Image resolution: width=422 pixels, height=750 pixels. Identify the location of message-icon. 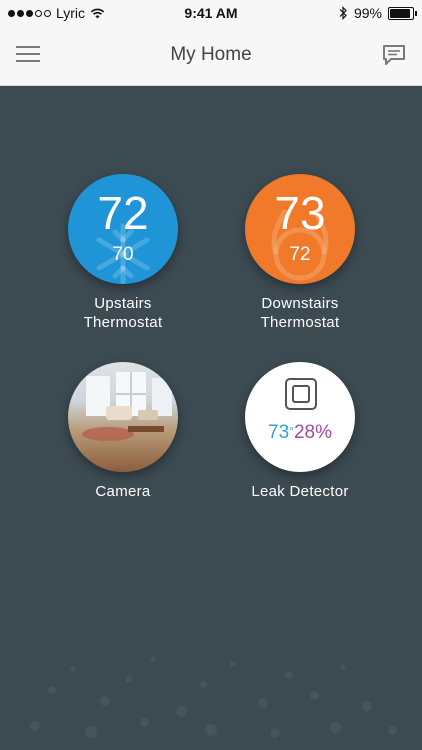
(394, 55).